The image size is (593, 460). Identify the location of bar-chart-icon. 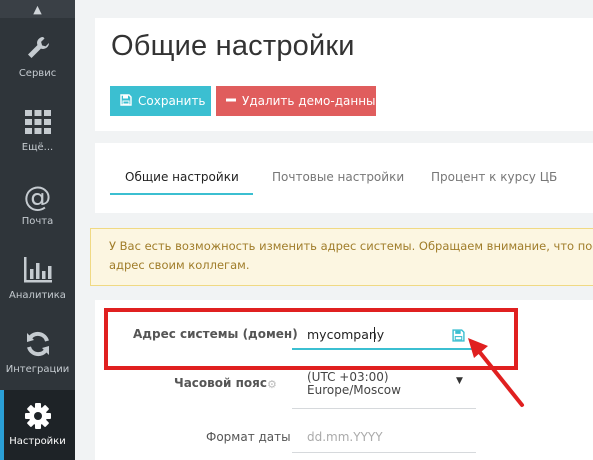
(38, 270).